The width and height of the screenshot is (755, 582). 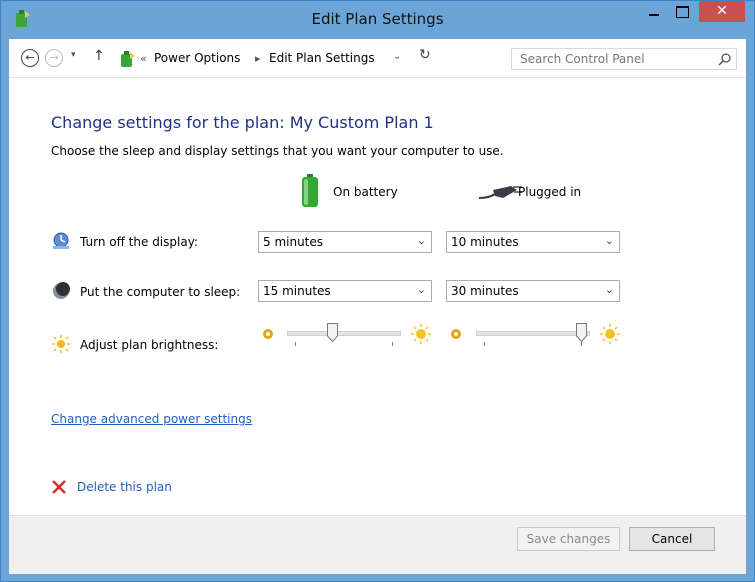 What do you see at coordinates (345, 242) in the screenshot?
I see `display-battery-select: 5 minutes ⌄` at bounding box center [345, 242].